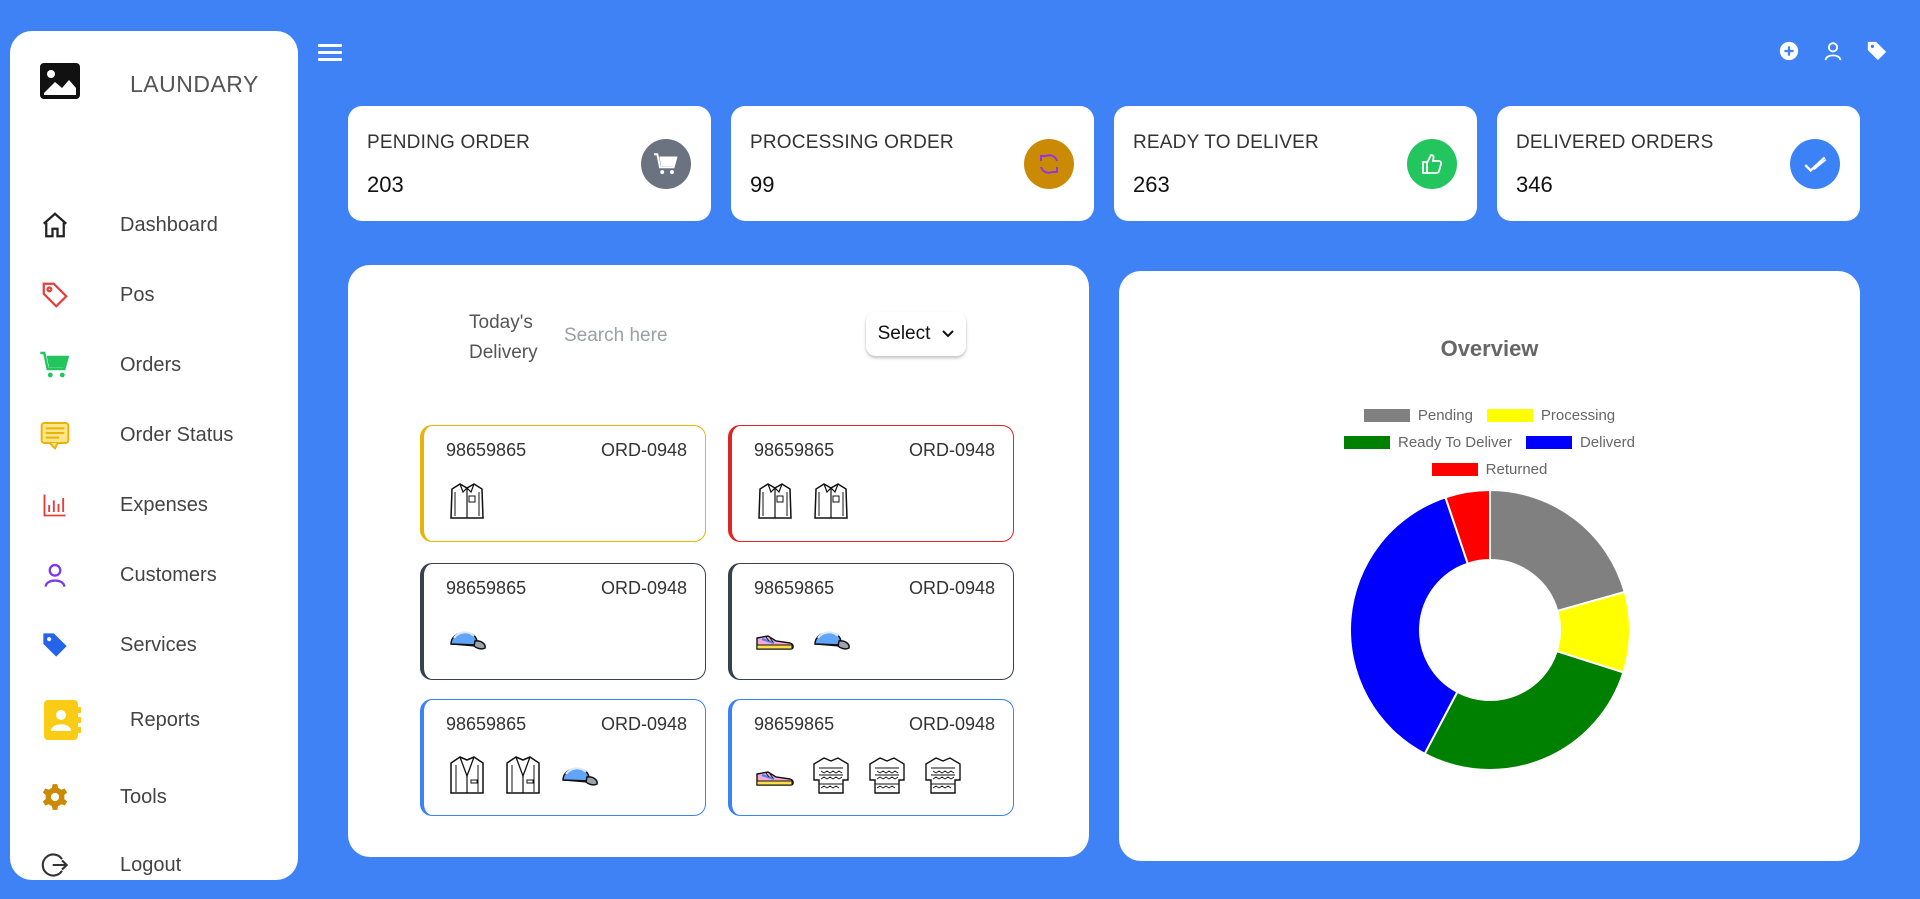 The width and height of the screenshot is (1920, 899). What do you see at coordinates (904, 333) in the screenshot?
I see `select-label: Select` at bounding box center [904, 333].